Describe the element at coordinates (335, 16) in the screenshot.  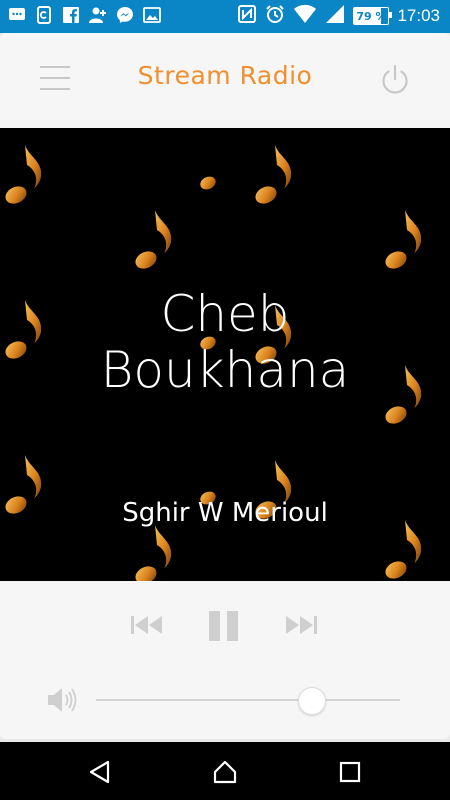
I see `signal-icon` at that location.